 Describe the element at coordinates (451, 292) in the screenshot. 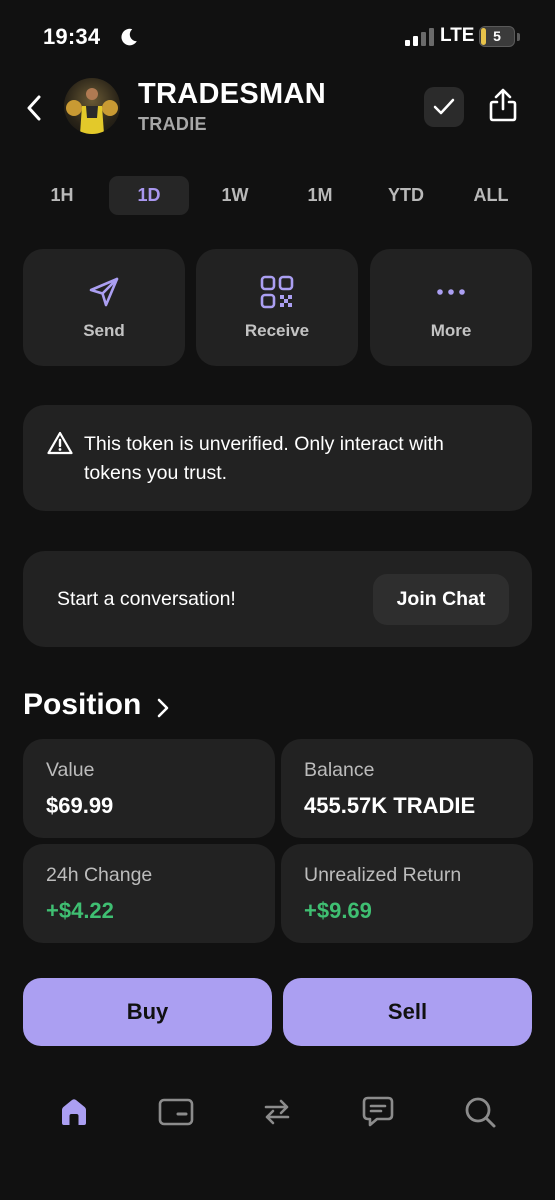

I see `more-dots-icon` at that location.